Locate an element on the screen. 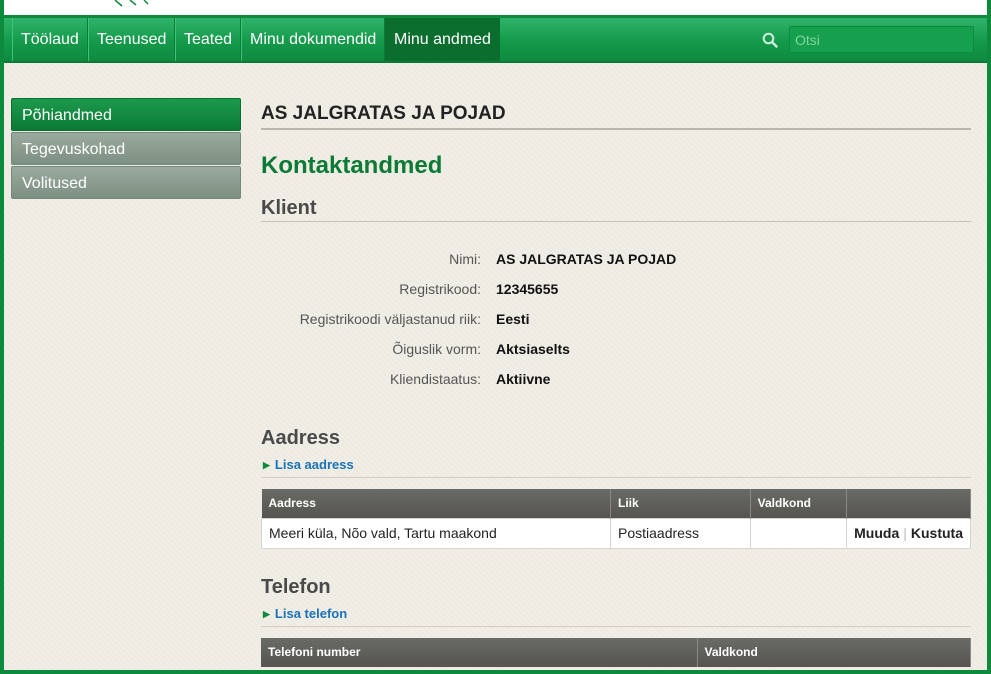 The height and width of the screenshot is (674, 991). delete-address-link: Kustuta is located at coordinates (937, 533).